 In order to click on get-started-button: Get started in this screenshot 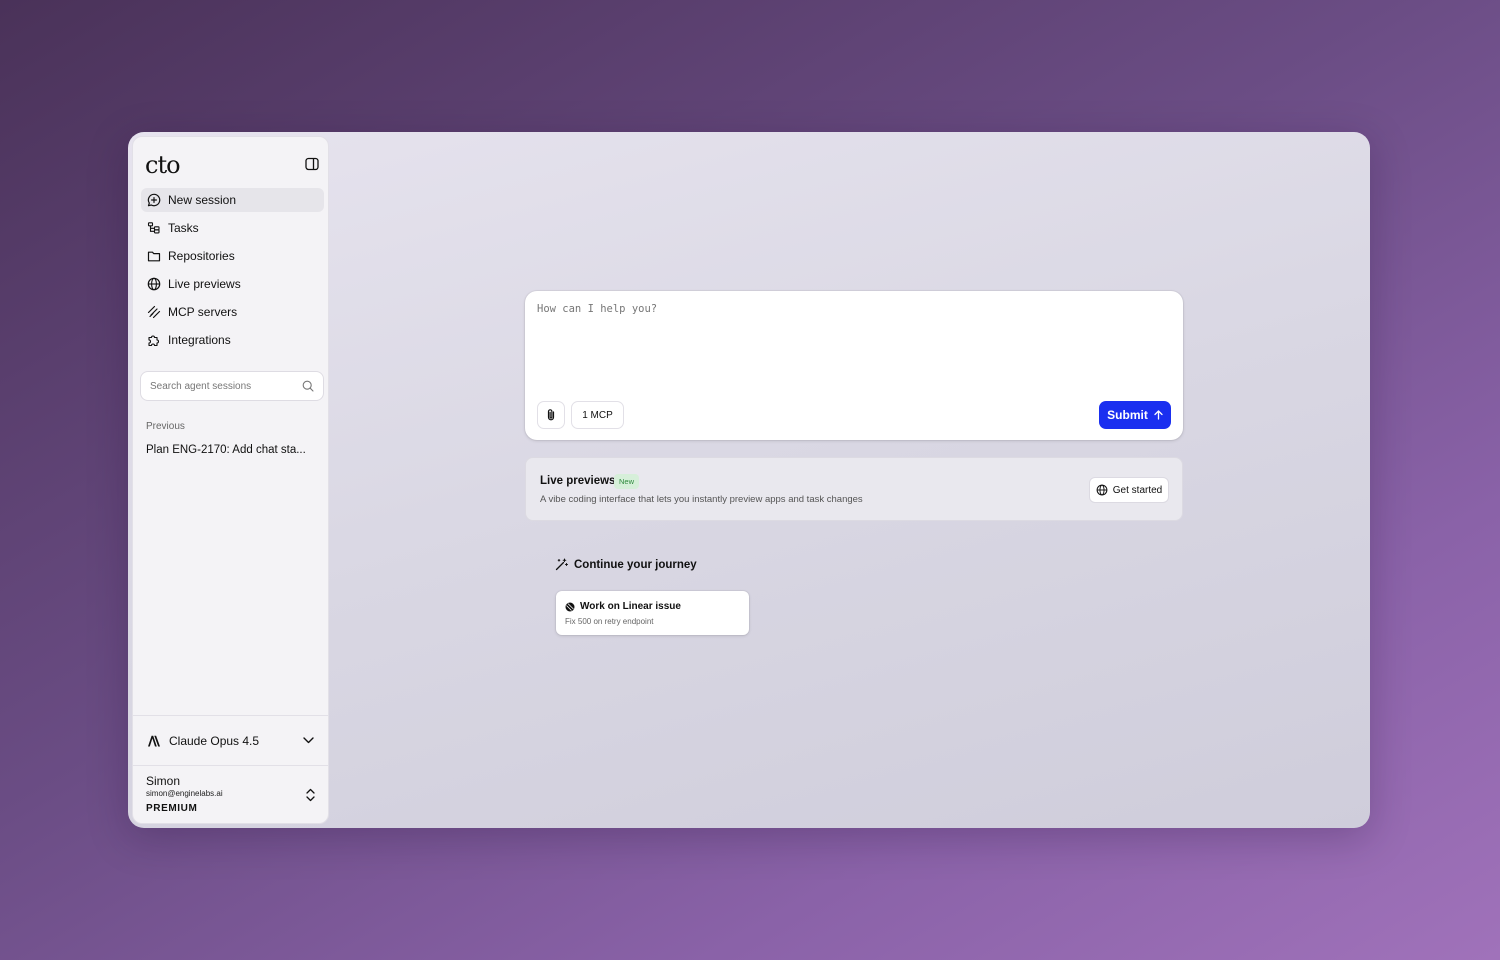, I will do `click(1129, 490)`.